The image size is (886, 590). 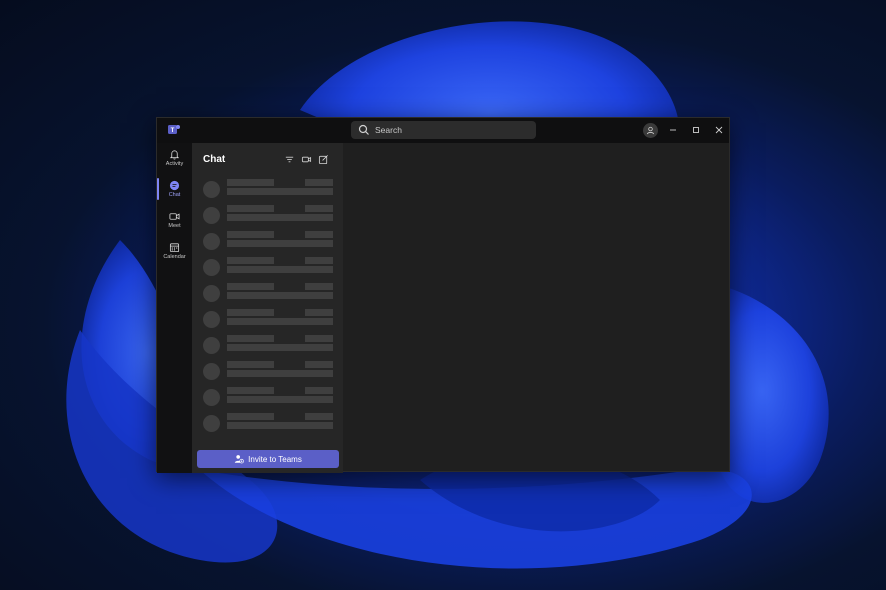 I want to click on bell-icon, so click(x=174, y=155).